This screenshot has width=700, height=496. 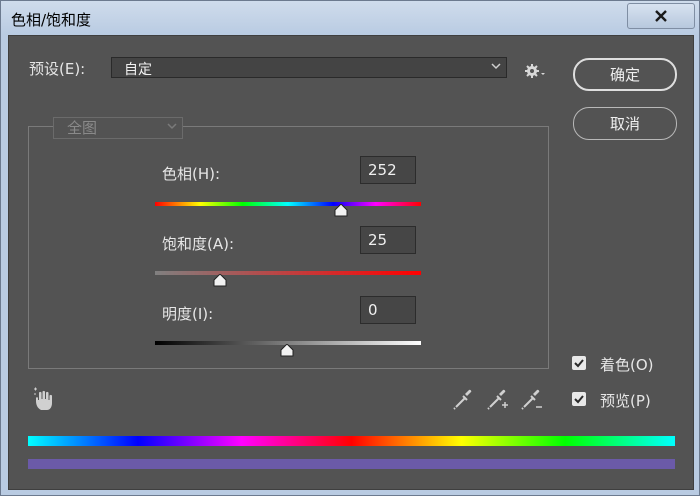 I want to click on eyedropper-icon, so click(x=463, y=399).